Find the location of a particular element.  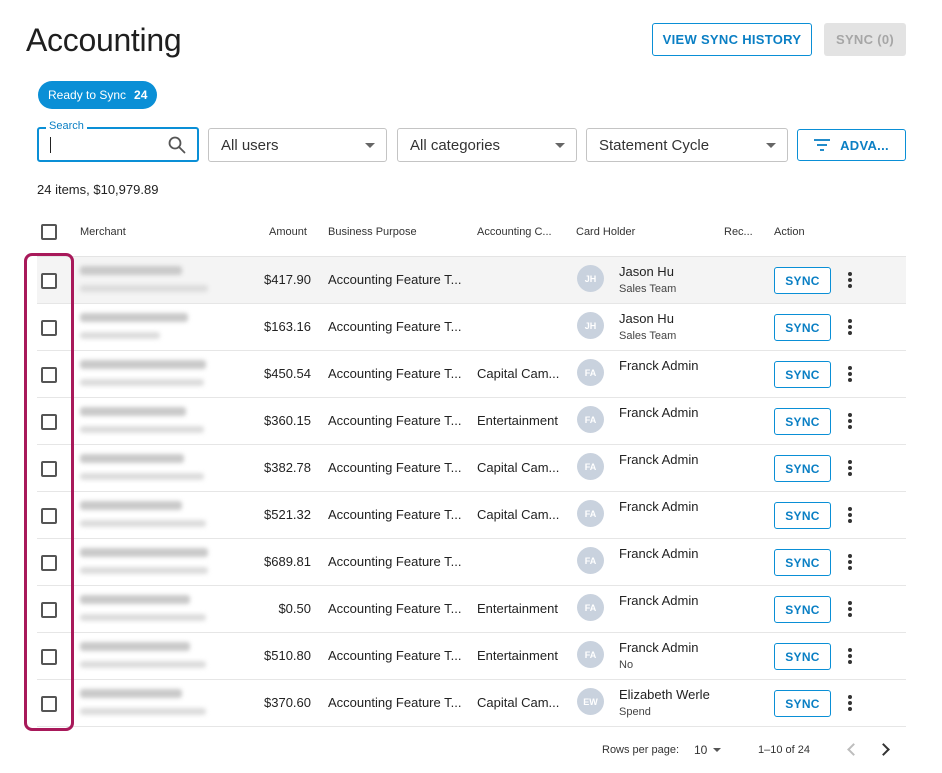

amount-cell: $689.81 is located at coordinates (287, 561).